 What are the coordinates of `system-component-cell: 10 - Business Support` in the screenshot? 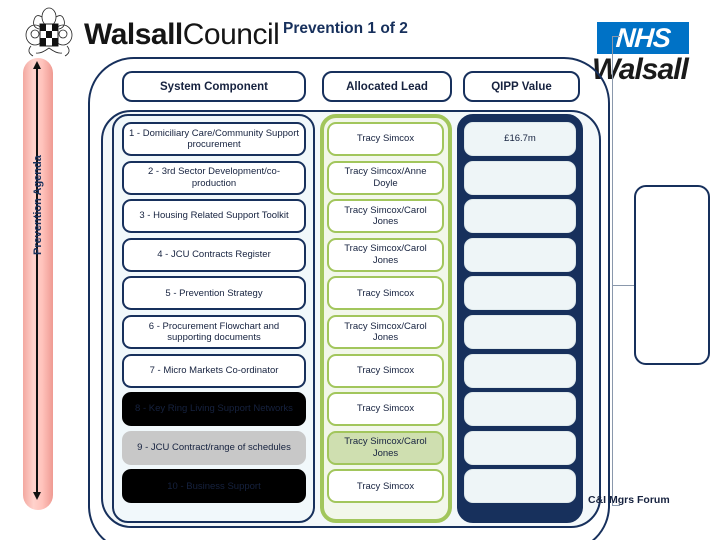 It's located at (214, 486).